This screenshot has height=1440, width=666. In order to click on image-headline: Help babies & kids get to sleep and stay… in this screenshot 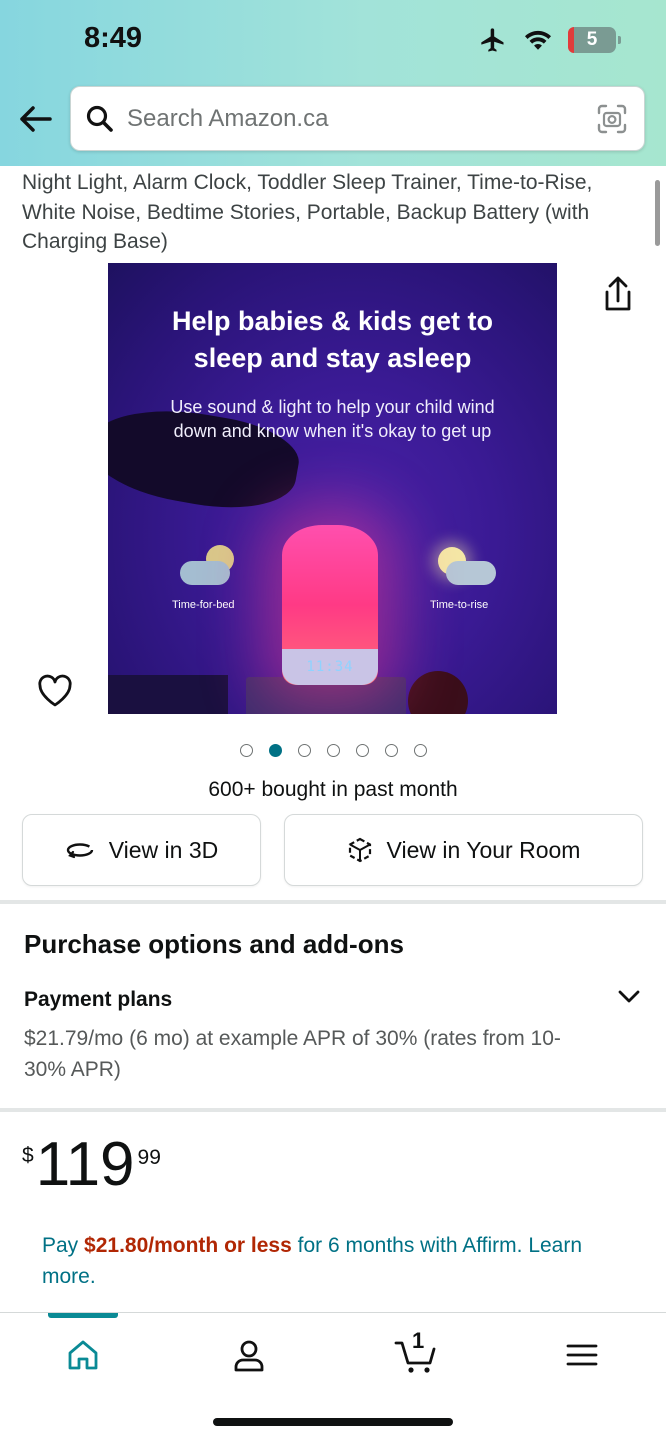, I will do `click(332, 339)`.